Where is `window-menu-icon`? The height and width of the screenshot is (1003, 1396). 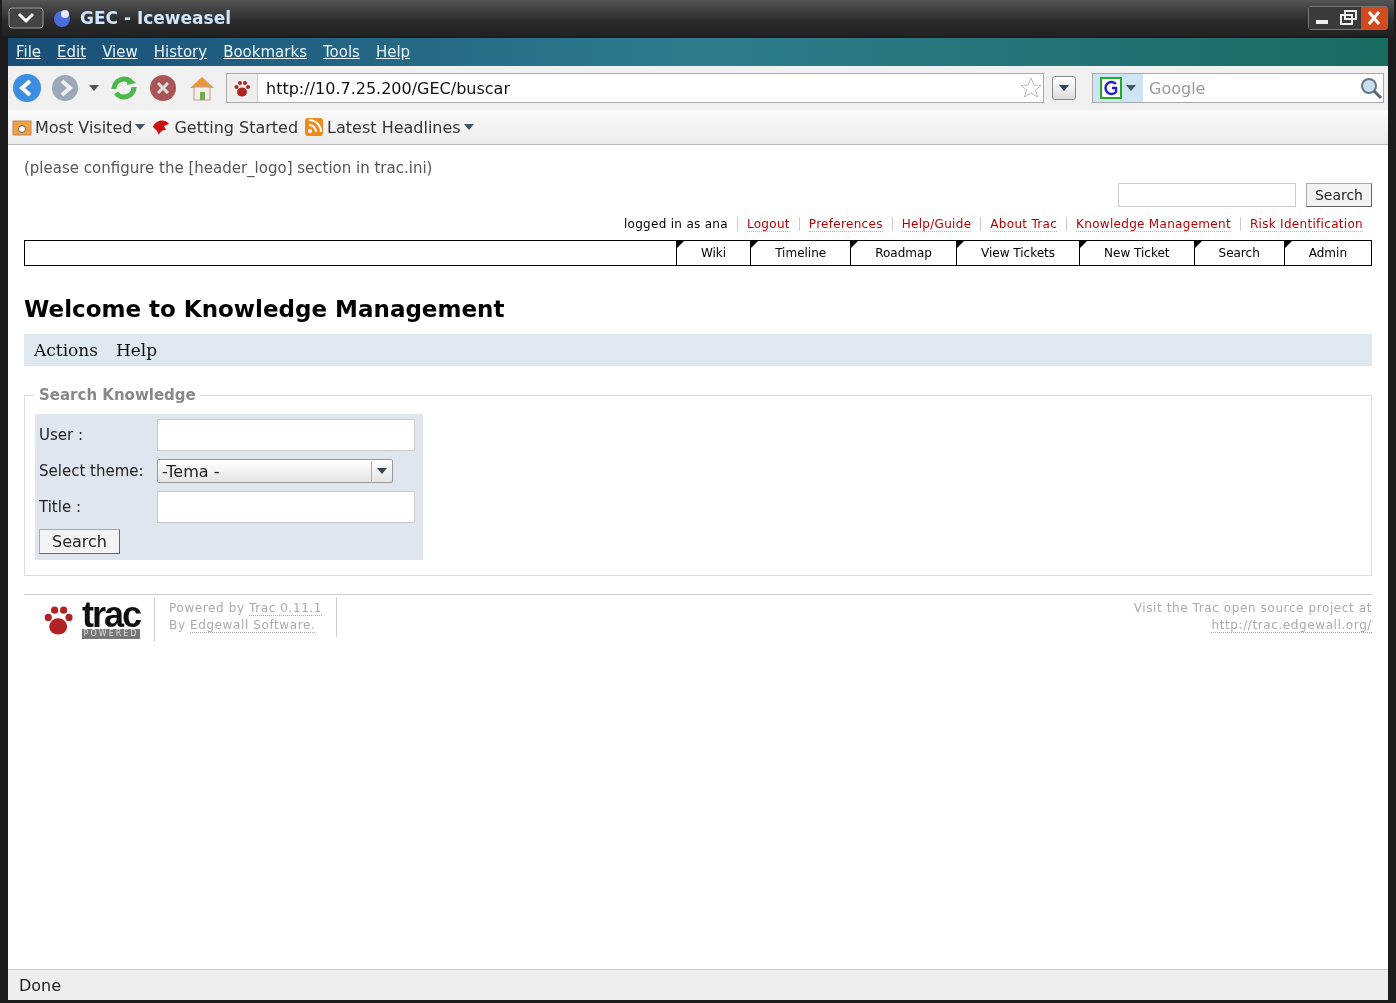 window-menu-icon is located at coordinates (26, 18).